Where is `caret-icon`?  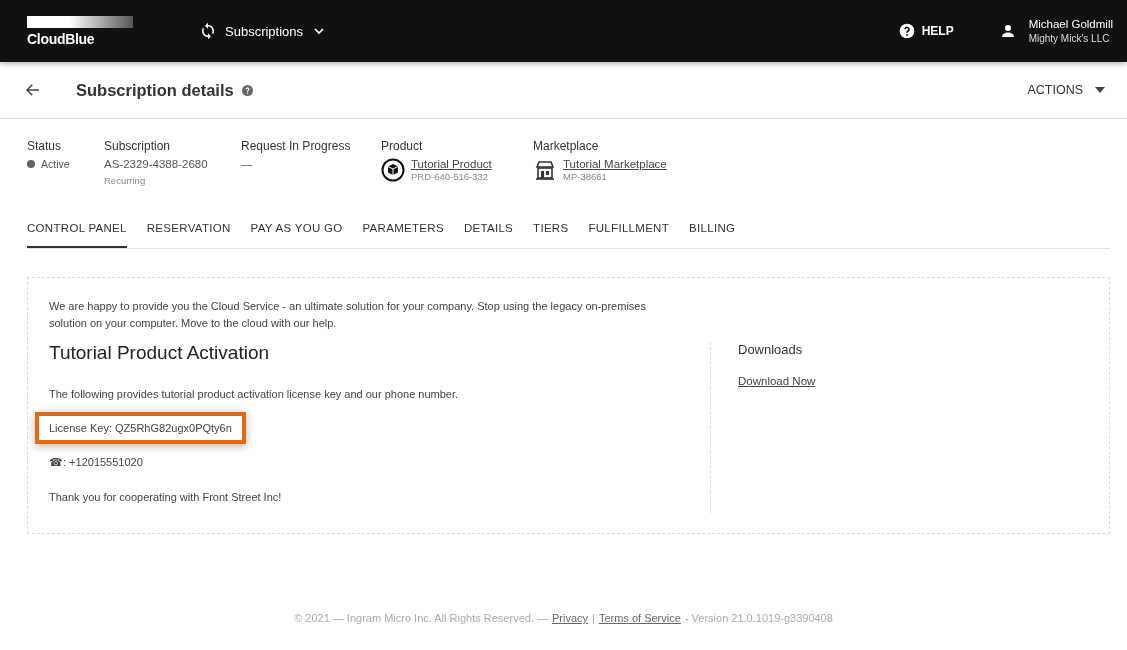
caret-icon is located at coordinates (1100, 90).